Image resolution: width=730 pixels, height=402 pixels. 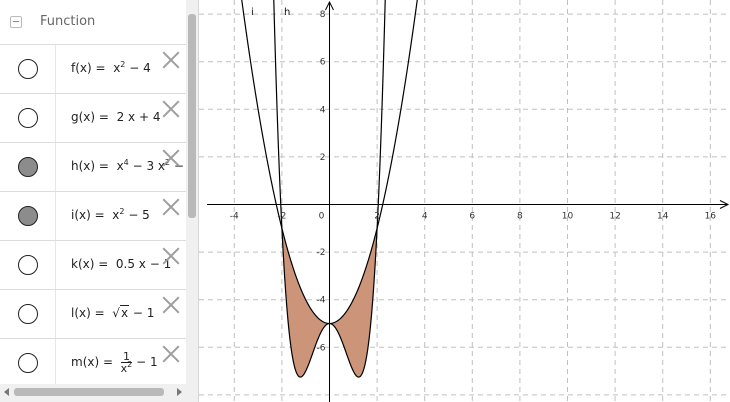 What do you see at coordinates (171, 207) in the screenshot?
I see `delete-icon-i` at bounding box center [171, 207].